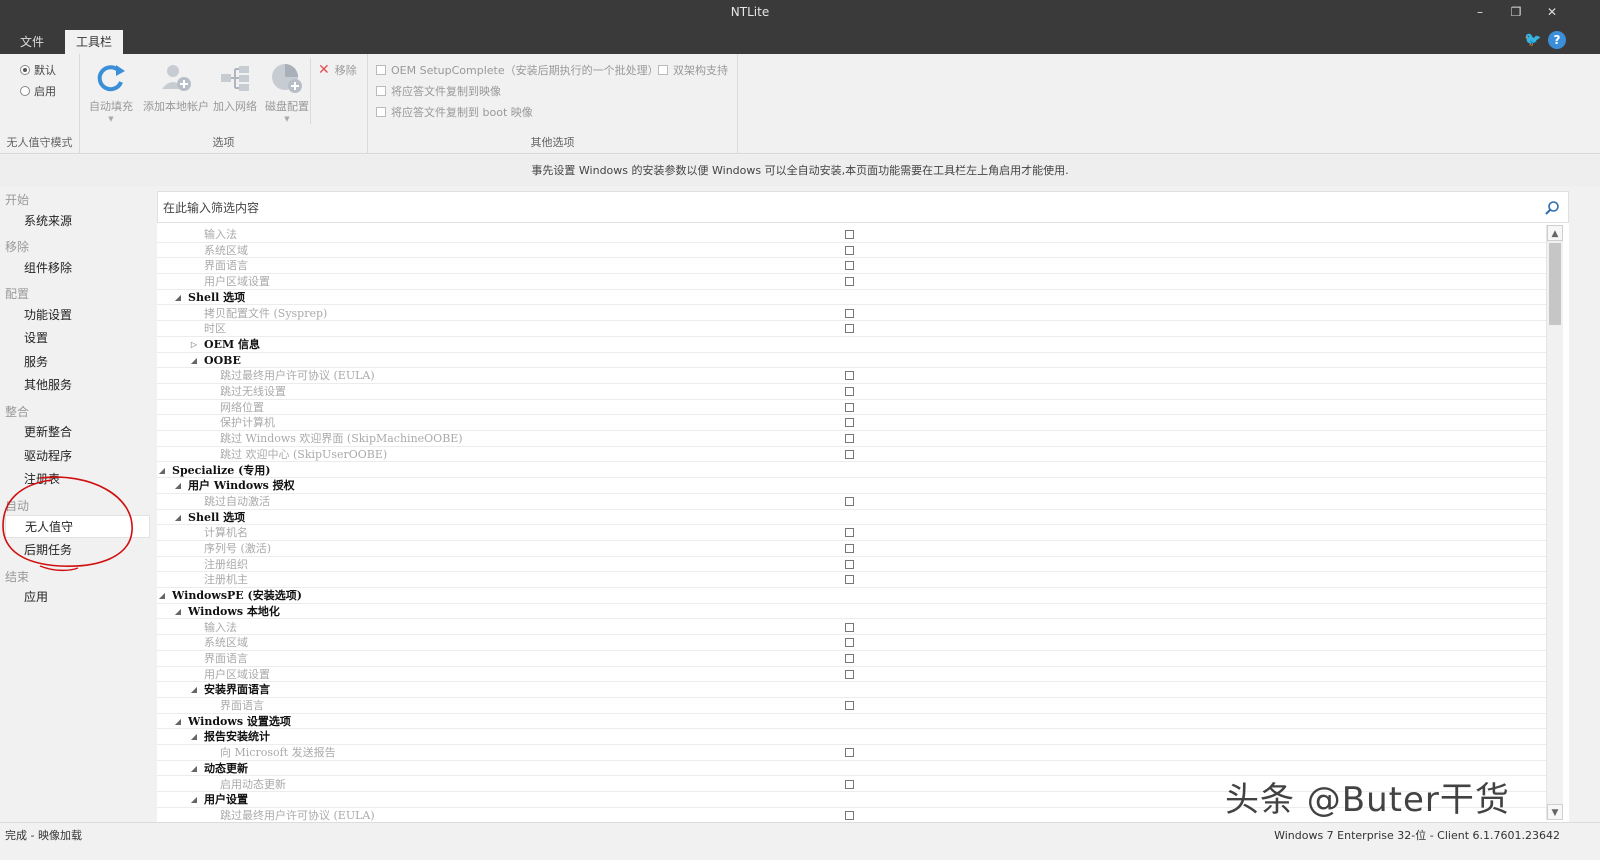  What do you see at coordinates (77, 479) in the screenshot?
I see `sidebar-item-registry: 注册表` at bounding box center [77, 479].